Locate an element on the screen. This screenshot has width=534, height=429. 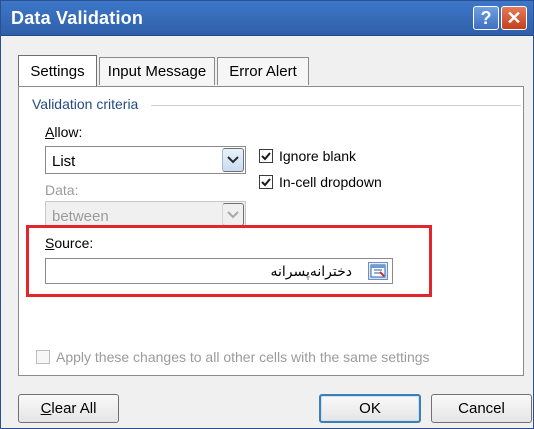
tab-error-alert: Error Alert is located at coordinates (263, 71).